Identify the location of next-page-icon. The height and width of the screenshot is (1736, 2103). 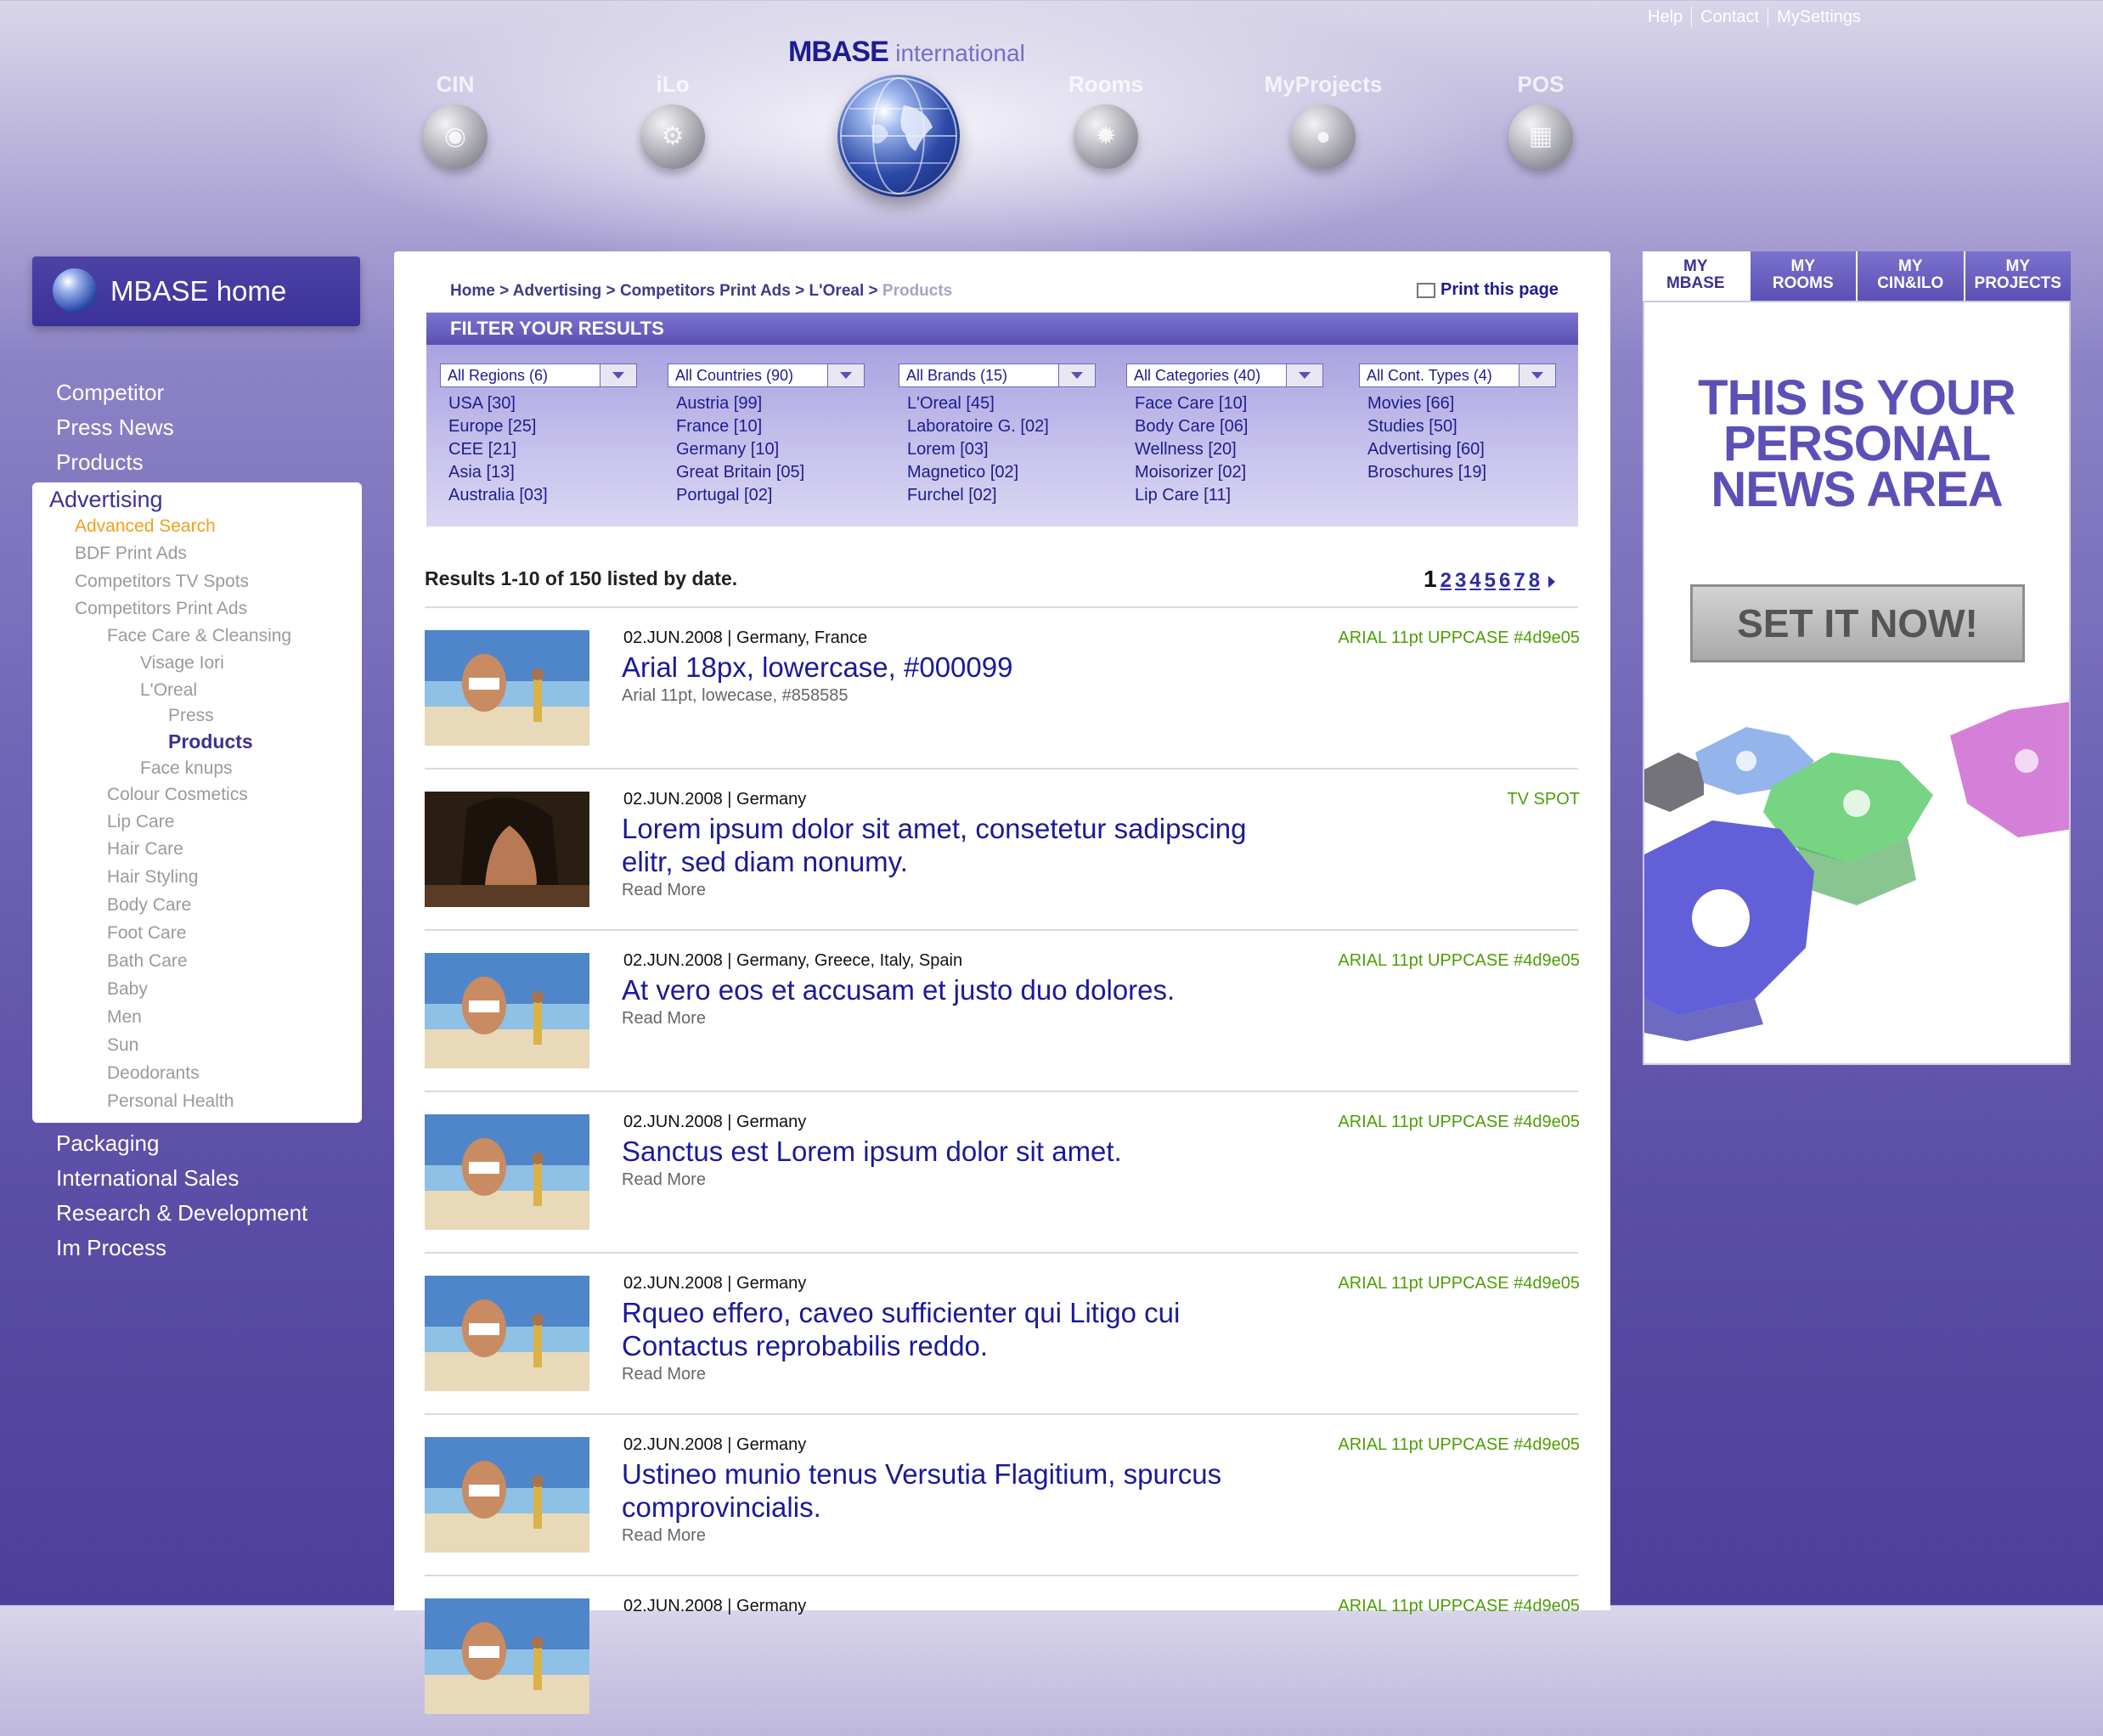
(1552, 581).